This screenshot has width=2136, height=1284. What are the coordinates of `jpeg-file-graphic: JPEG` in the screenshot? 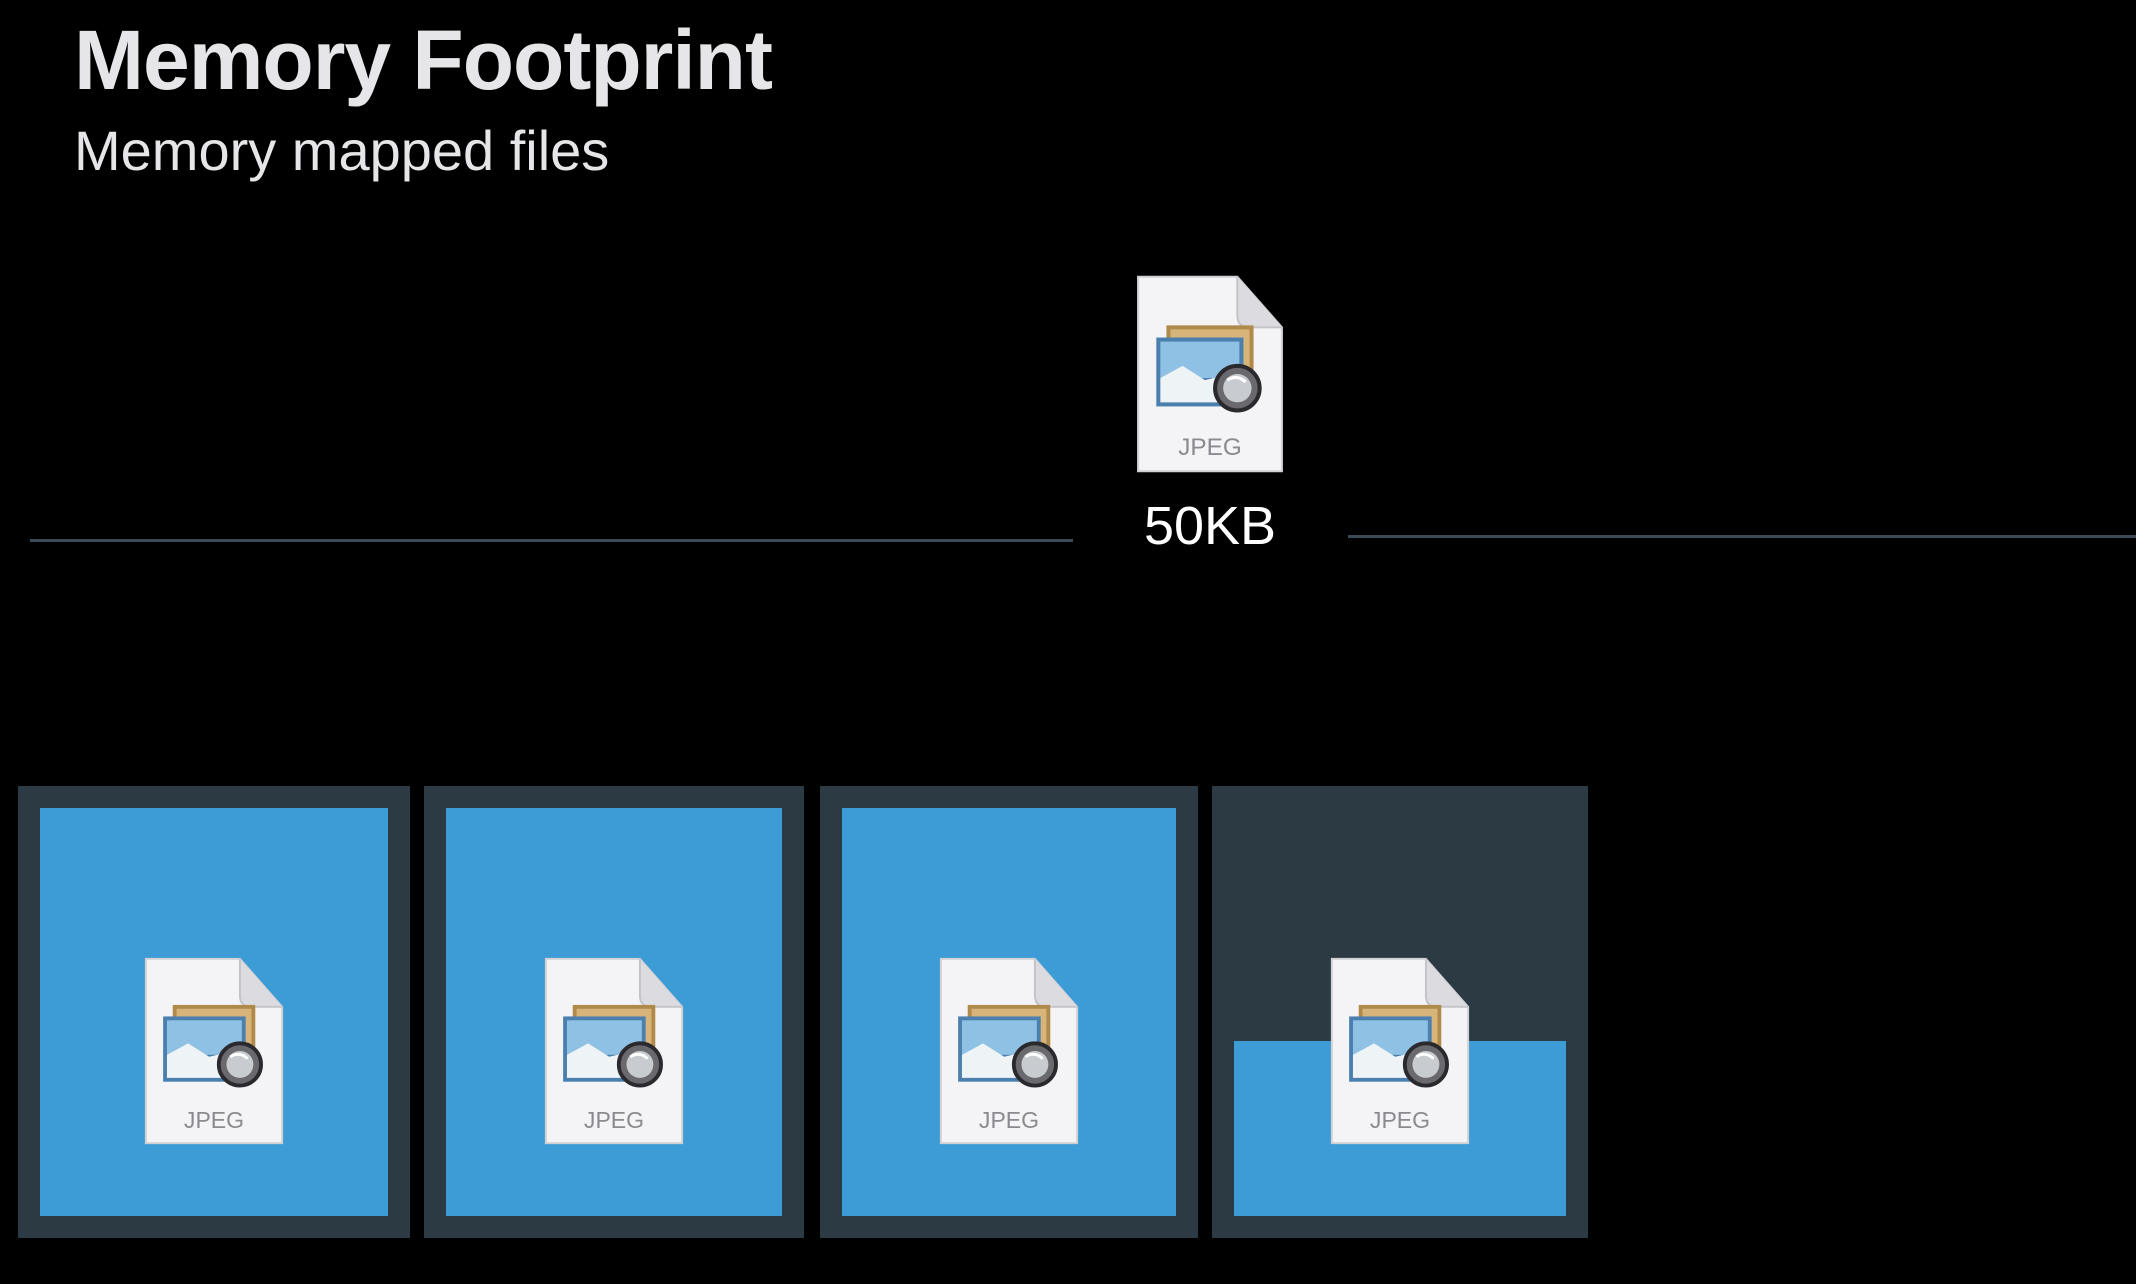 It's located at (1210, 374).